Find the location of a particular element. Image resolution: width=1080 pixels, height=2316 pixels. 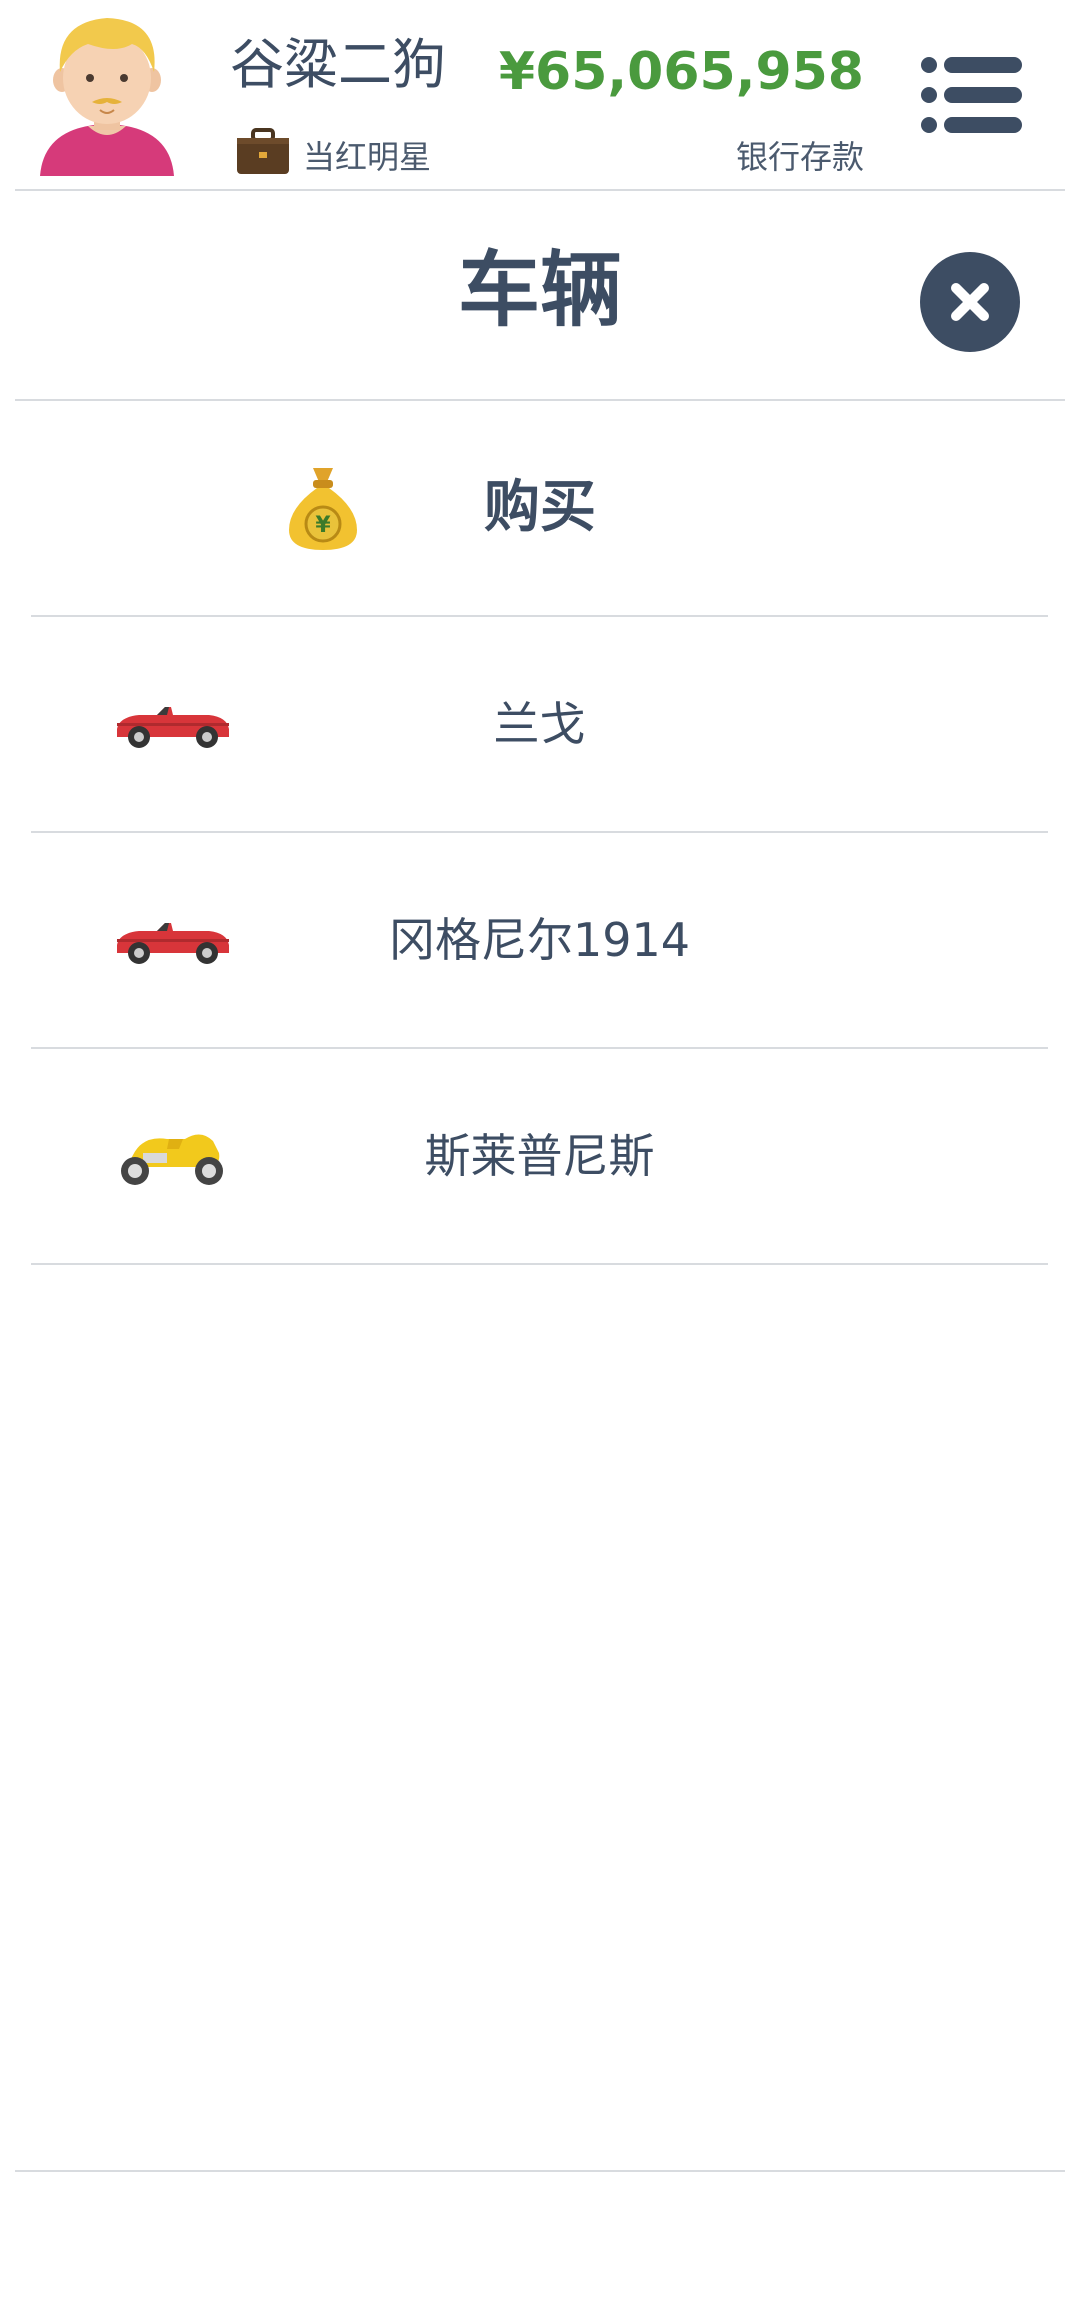

vehicle-row: 冈格尼尔1914 is located at coordinates (539, 941).